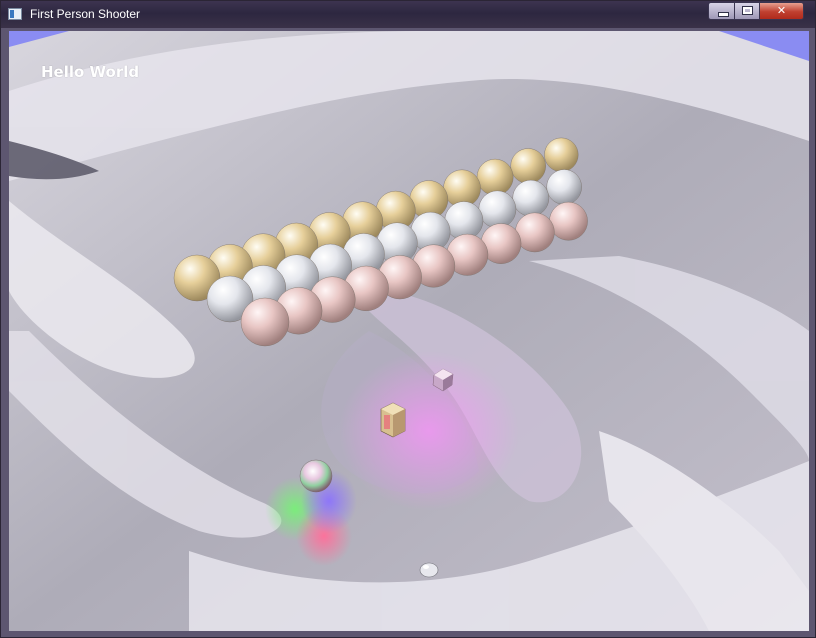 The height and width of the screenshot is (638, 816). Describe the element at coordinates (408, 14) in the screenshot. I see `title-bar: First Person Shooter ✕` at that location.